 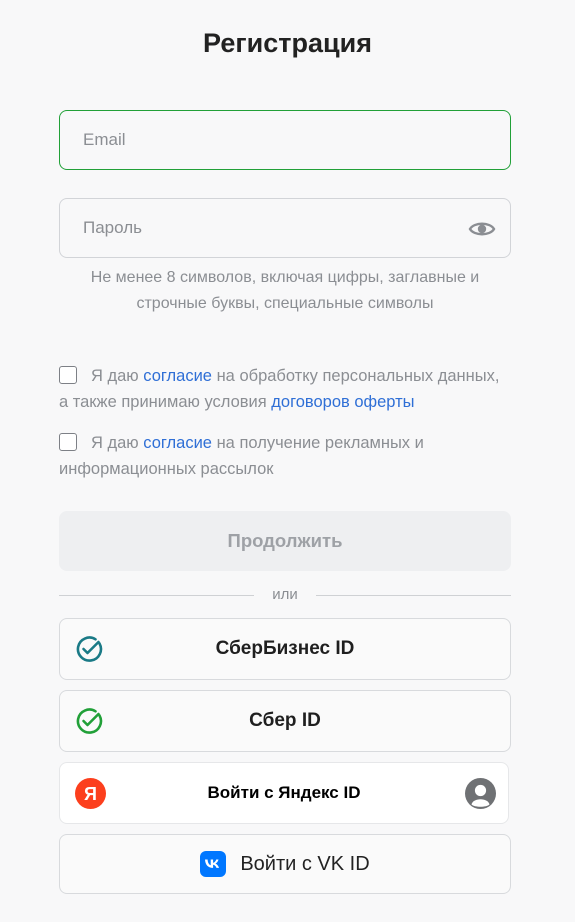 I want to click on avatar, so click(x=480, y=793).